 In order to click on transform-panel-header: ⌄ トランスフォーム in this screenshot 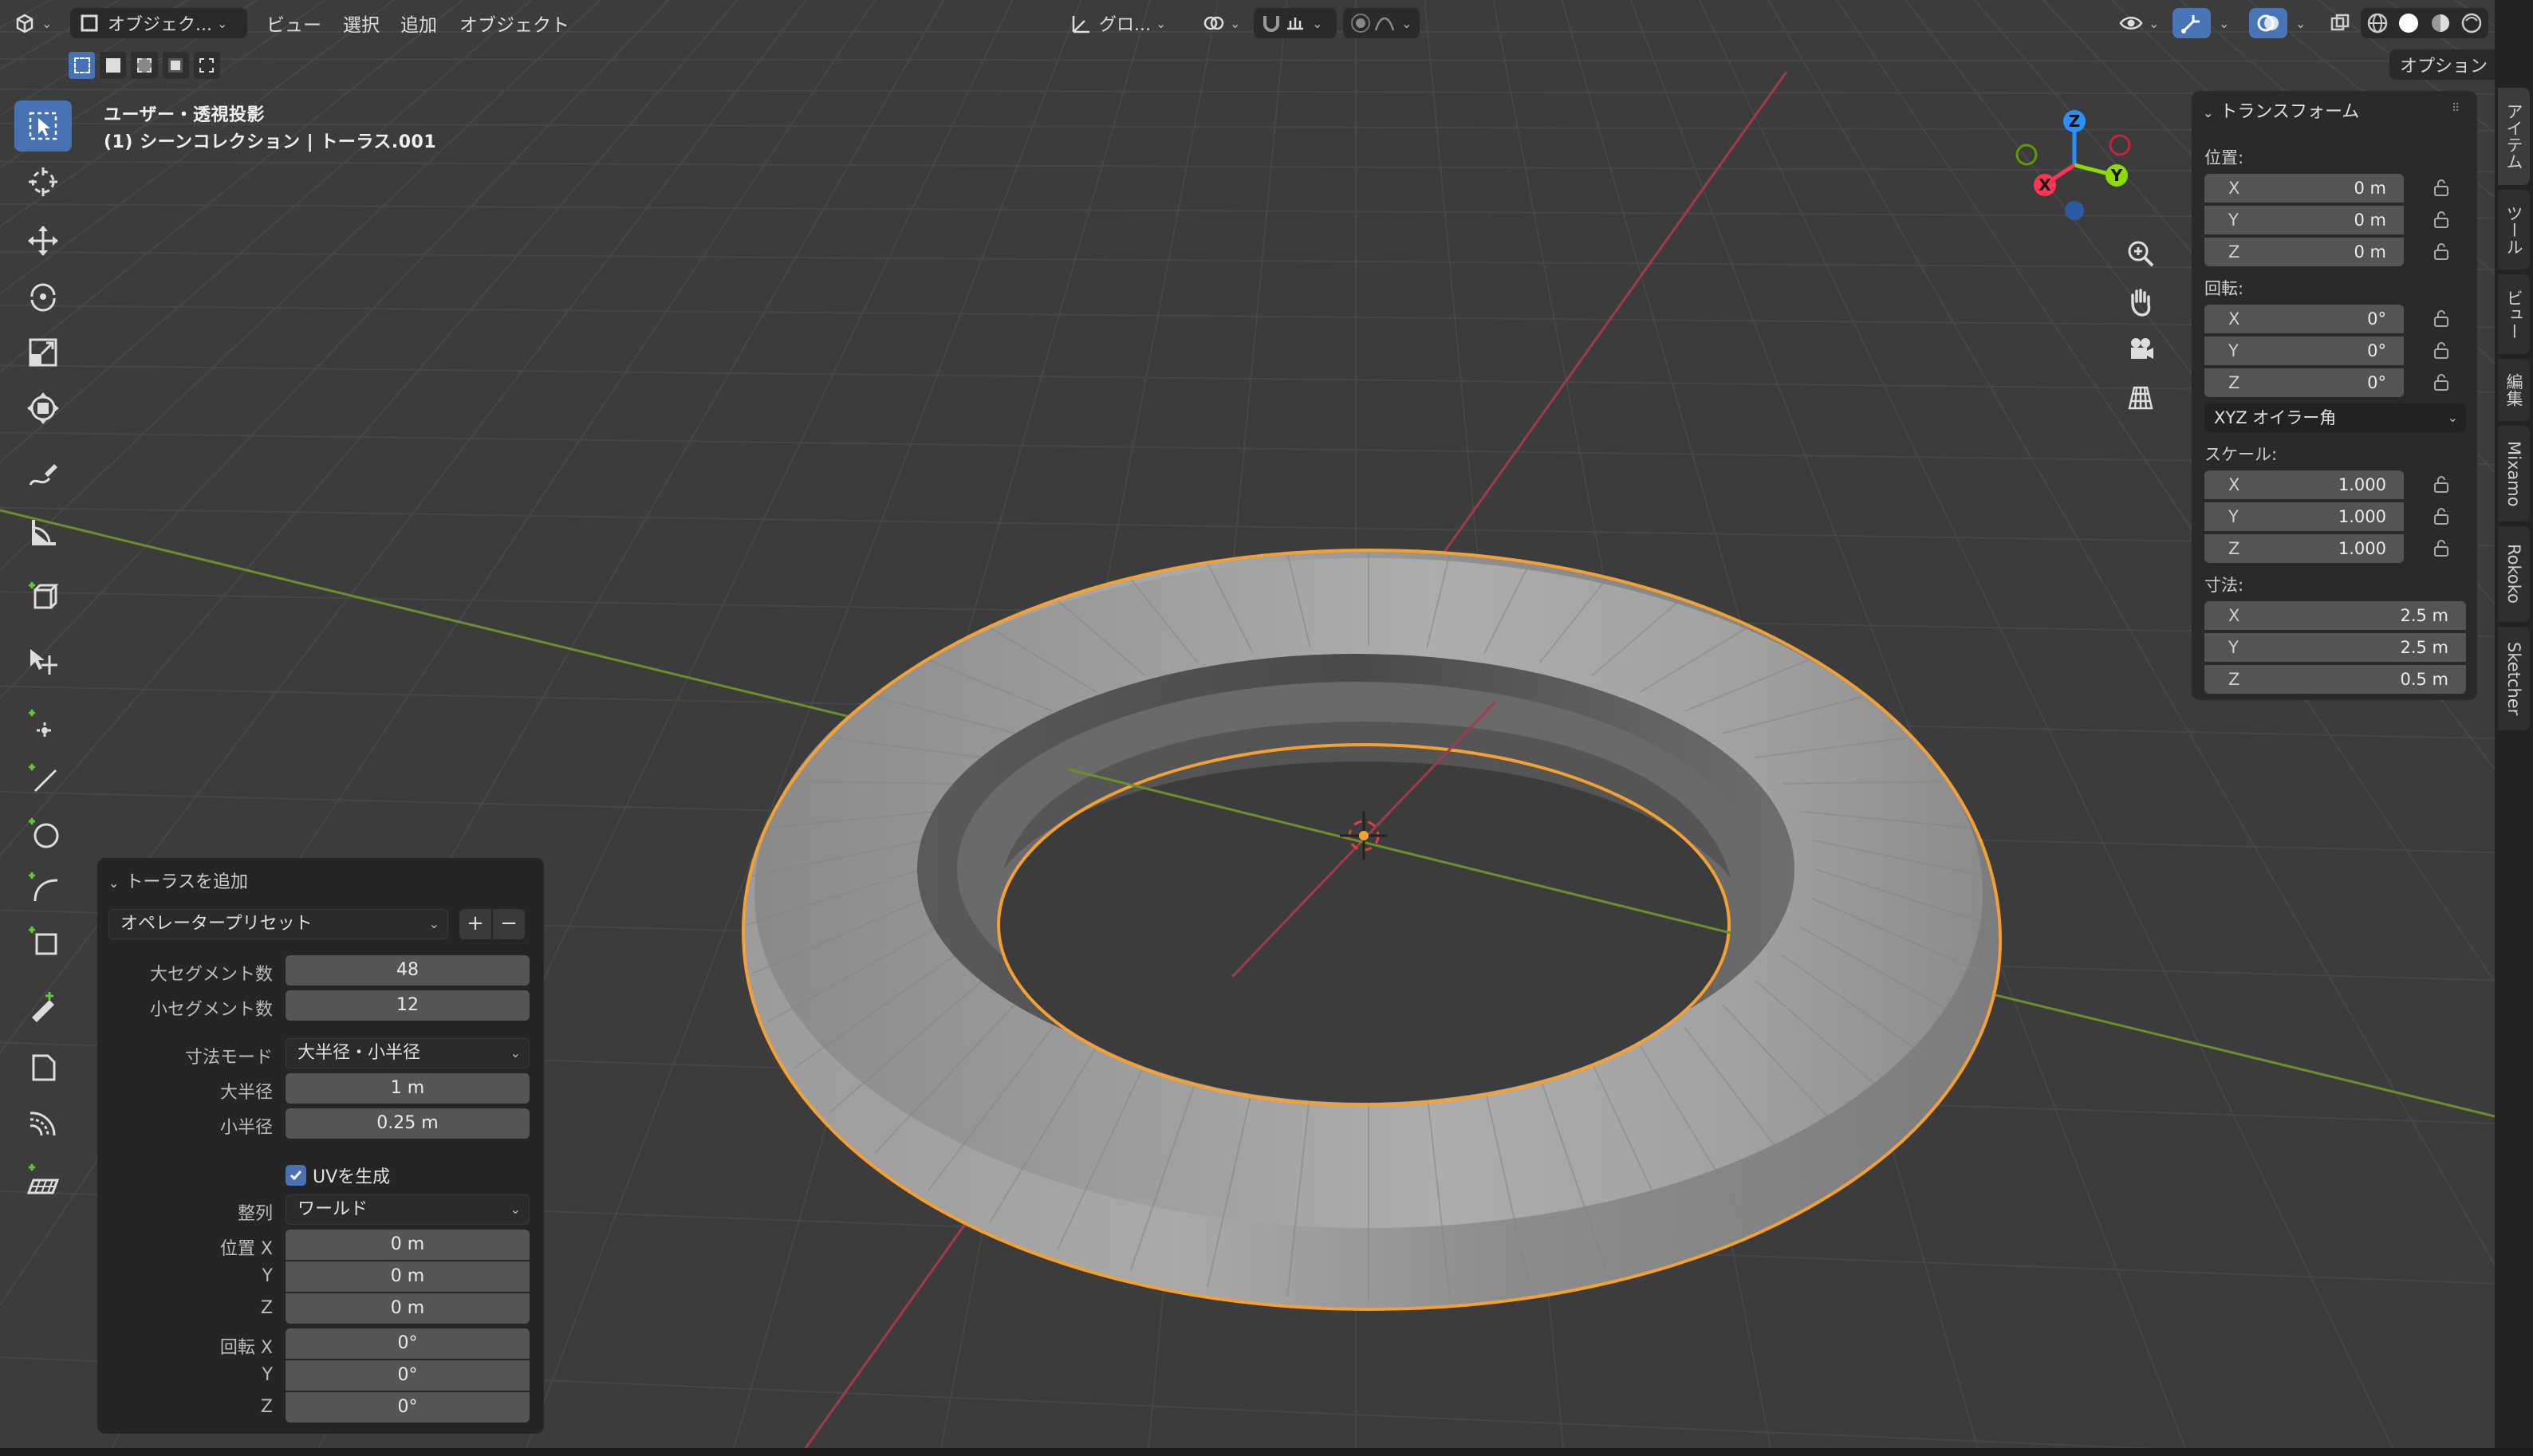, I will do `click(2281, 110)`.